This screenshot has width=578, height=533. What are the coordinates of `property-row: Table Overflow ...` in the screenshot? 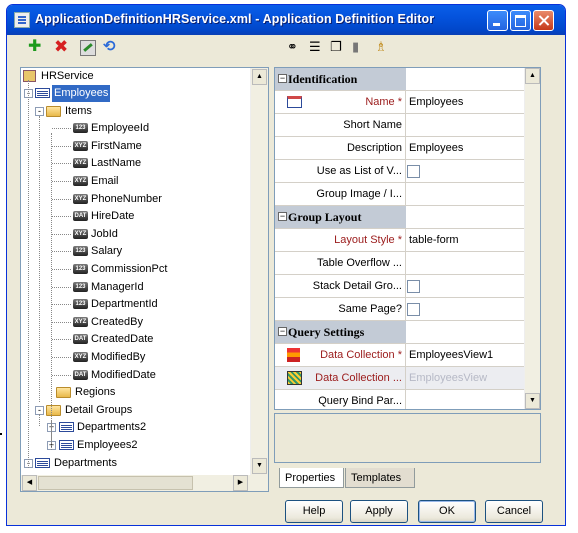 It's located at (400, 263).